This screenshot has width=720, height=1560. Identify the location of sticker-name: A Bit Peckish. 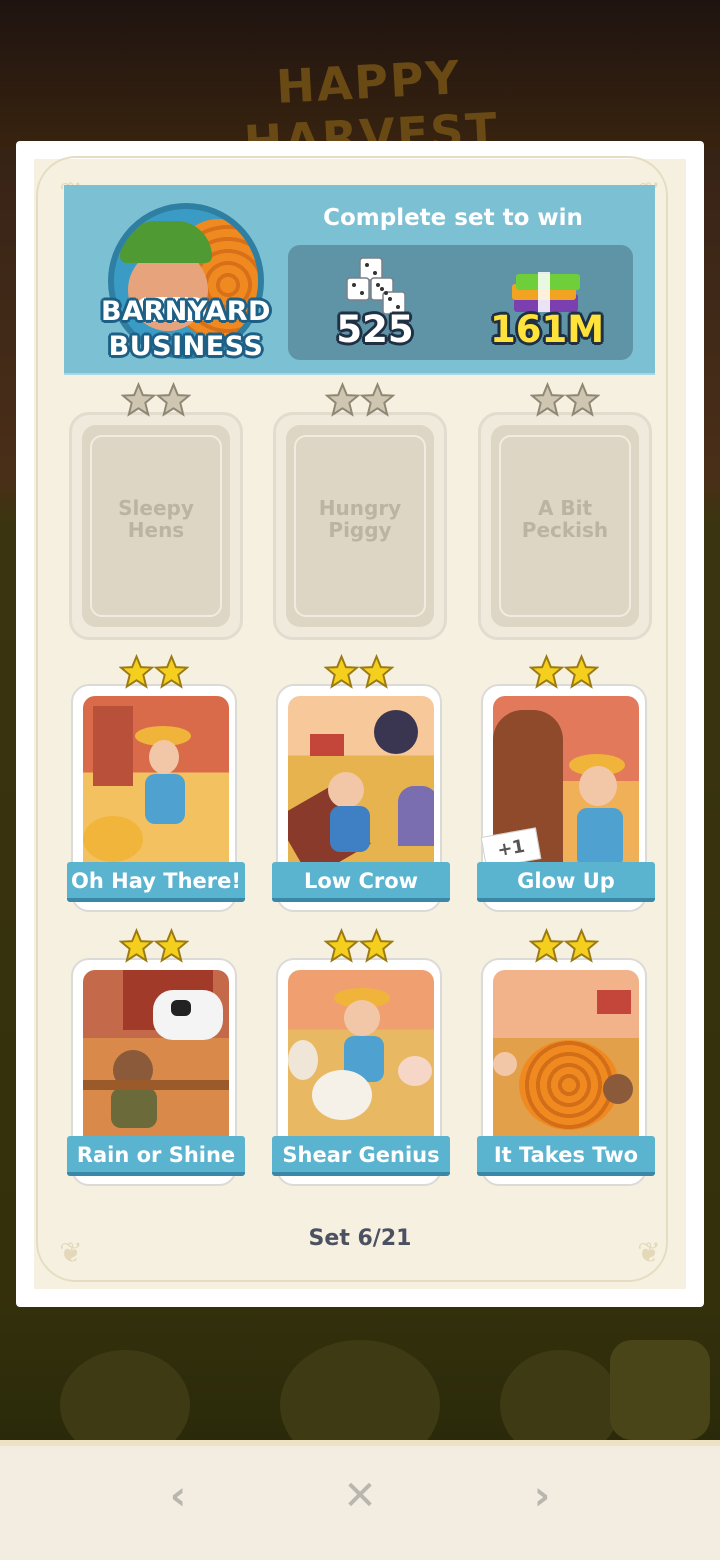
(565, 519).